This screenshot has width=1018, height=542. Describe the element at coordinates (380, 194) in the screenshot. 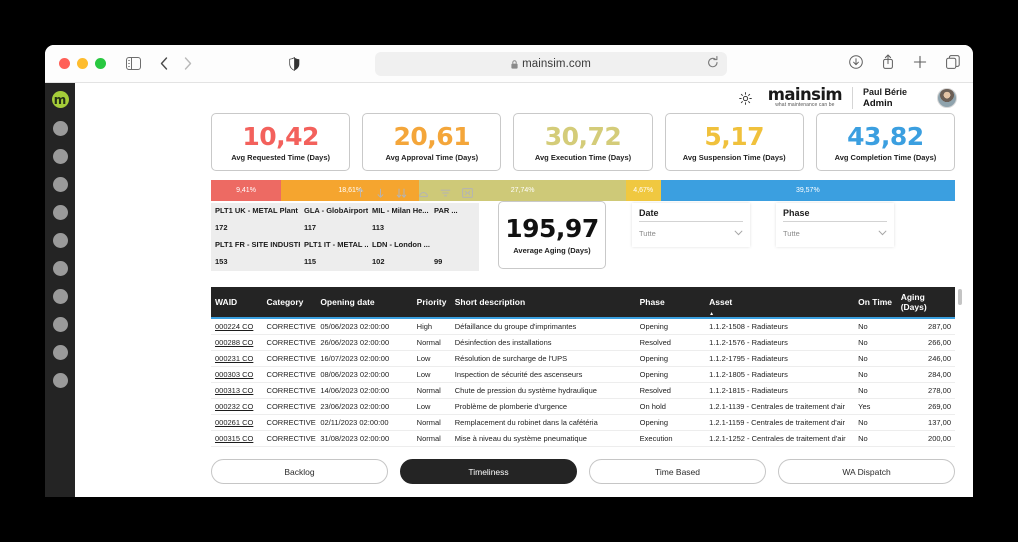

I see `arrow-down-icon` at that location.